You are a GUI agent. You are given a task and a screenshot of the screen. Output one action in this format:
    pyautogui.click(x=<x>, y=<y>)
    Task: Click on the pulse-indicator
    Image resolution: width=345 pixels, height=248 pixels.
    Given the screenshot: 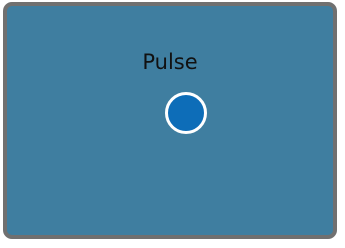 What is the action you would take?
    pyautogui.click(x=186, y=113)
    